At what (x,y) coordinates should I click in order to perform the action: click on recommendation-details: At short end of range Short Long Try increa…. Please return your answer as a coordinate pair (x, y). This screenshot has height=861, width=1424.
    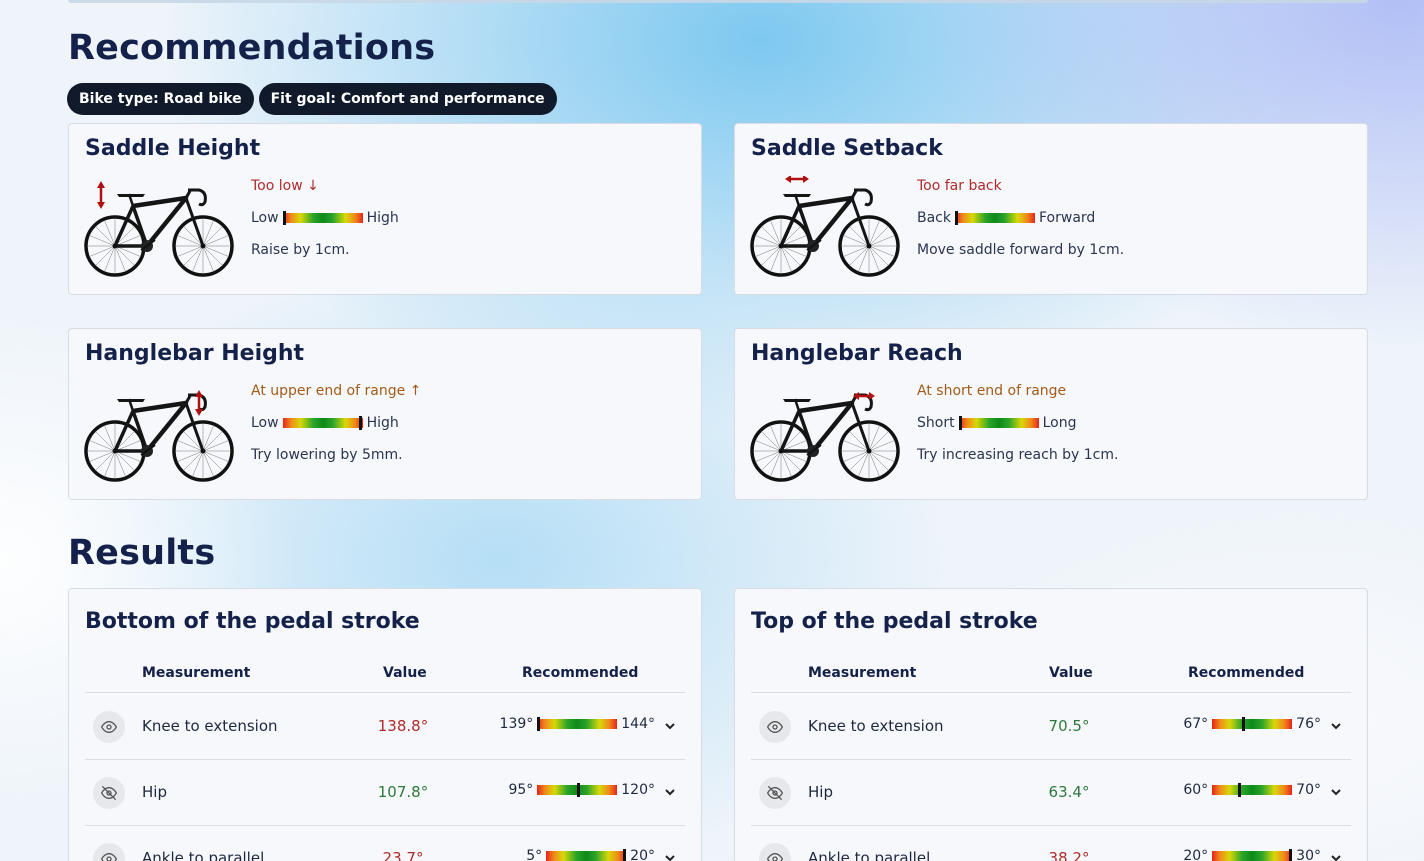
    Looking at the image, I should click on (1017, 423).